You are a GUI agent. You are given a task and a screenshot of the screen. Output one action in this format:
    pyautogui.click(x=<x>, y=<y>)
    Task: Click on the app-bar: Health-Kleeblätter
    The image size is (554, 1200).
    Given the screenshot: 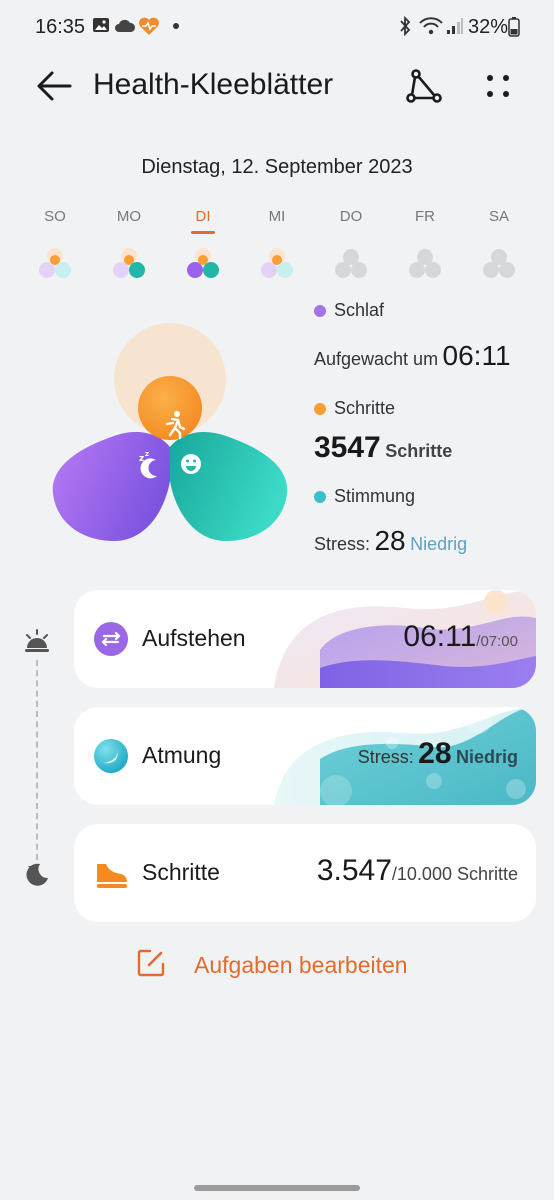 What is the action you would take?
    pyautogui.click(x=277, y=86)
    